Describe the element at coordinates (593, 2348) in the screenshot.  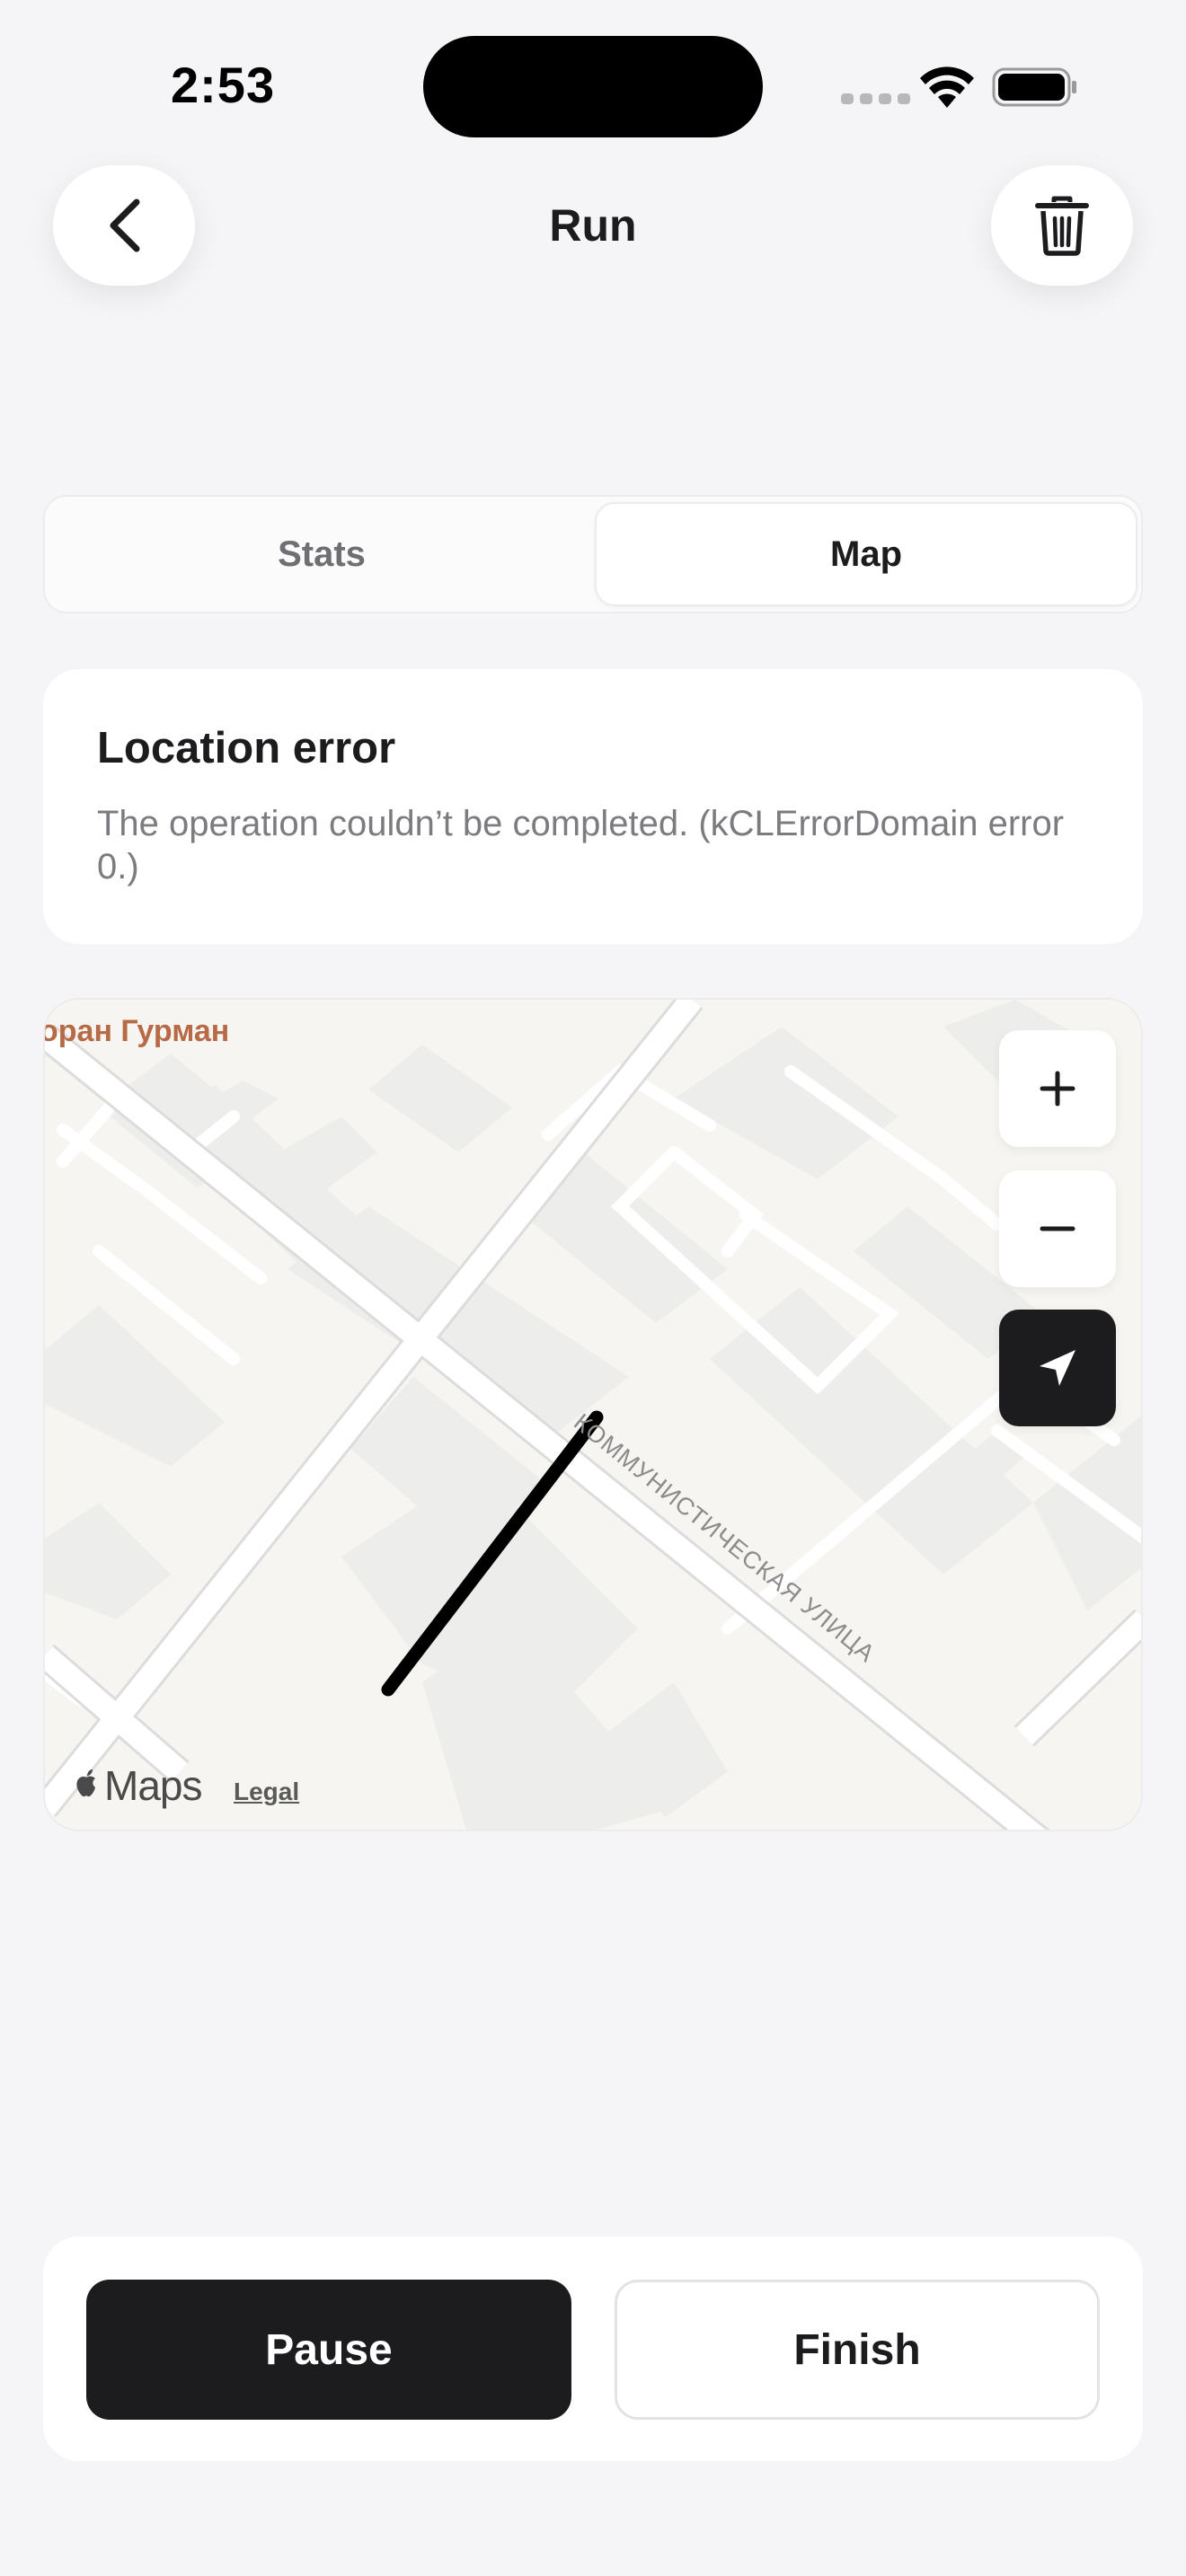
I see `run-actions-card: Pause Finish` at that location.